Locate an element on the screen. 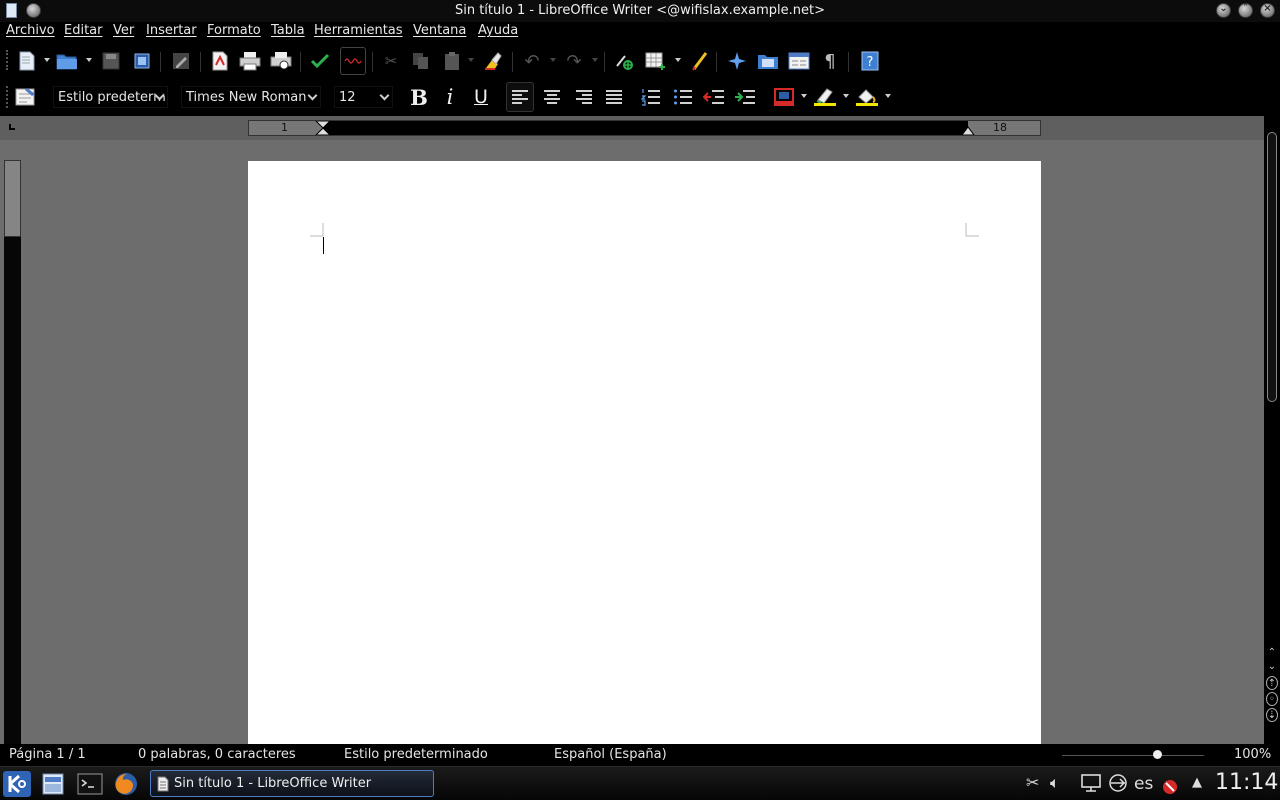 This screenshot has height=800, width=1280. menu-formato: Formato is located at coordinates (234, 30).